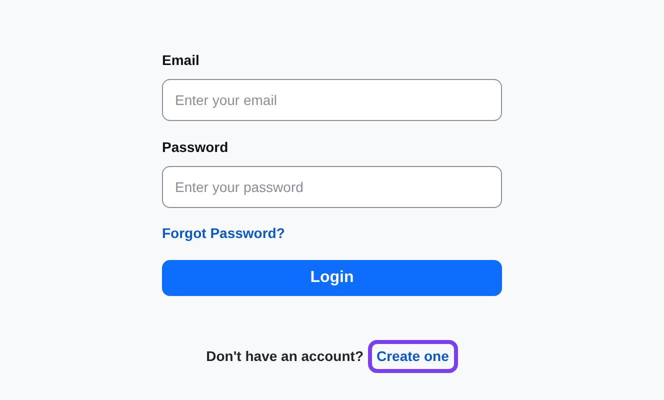 Image resolution: width=664 pixels, height=400 pixels. What do you see at coordinates (223, 233) in the screenshot?
I see `forgot-password-link: Forgot Password?` at bounding box center [223, 233].